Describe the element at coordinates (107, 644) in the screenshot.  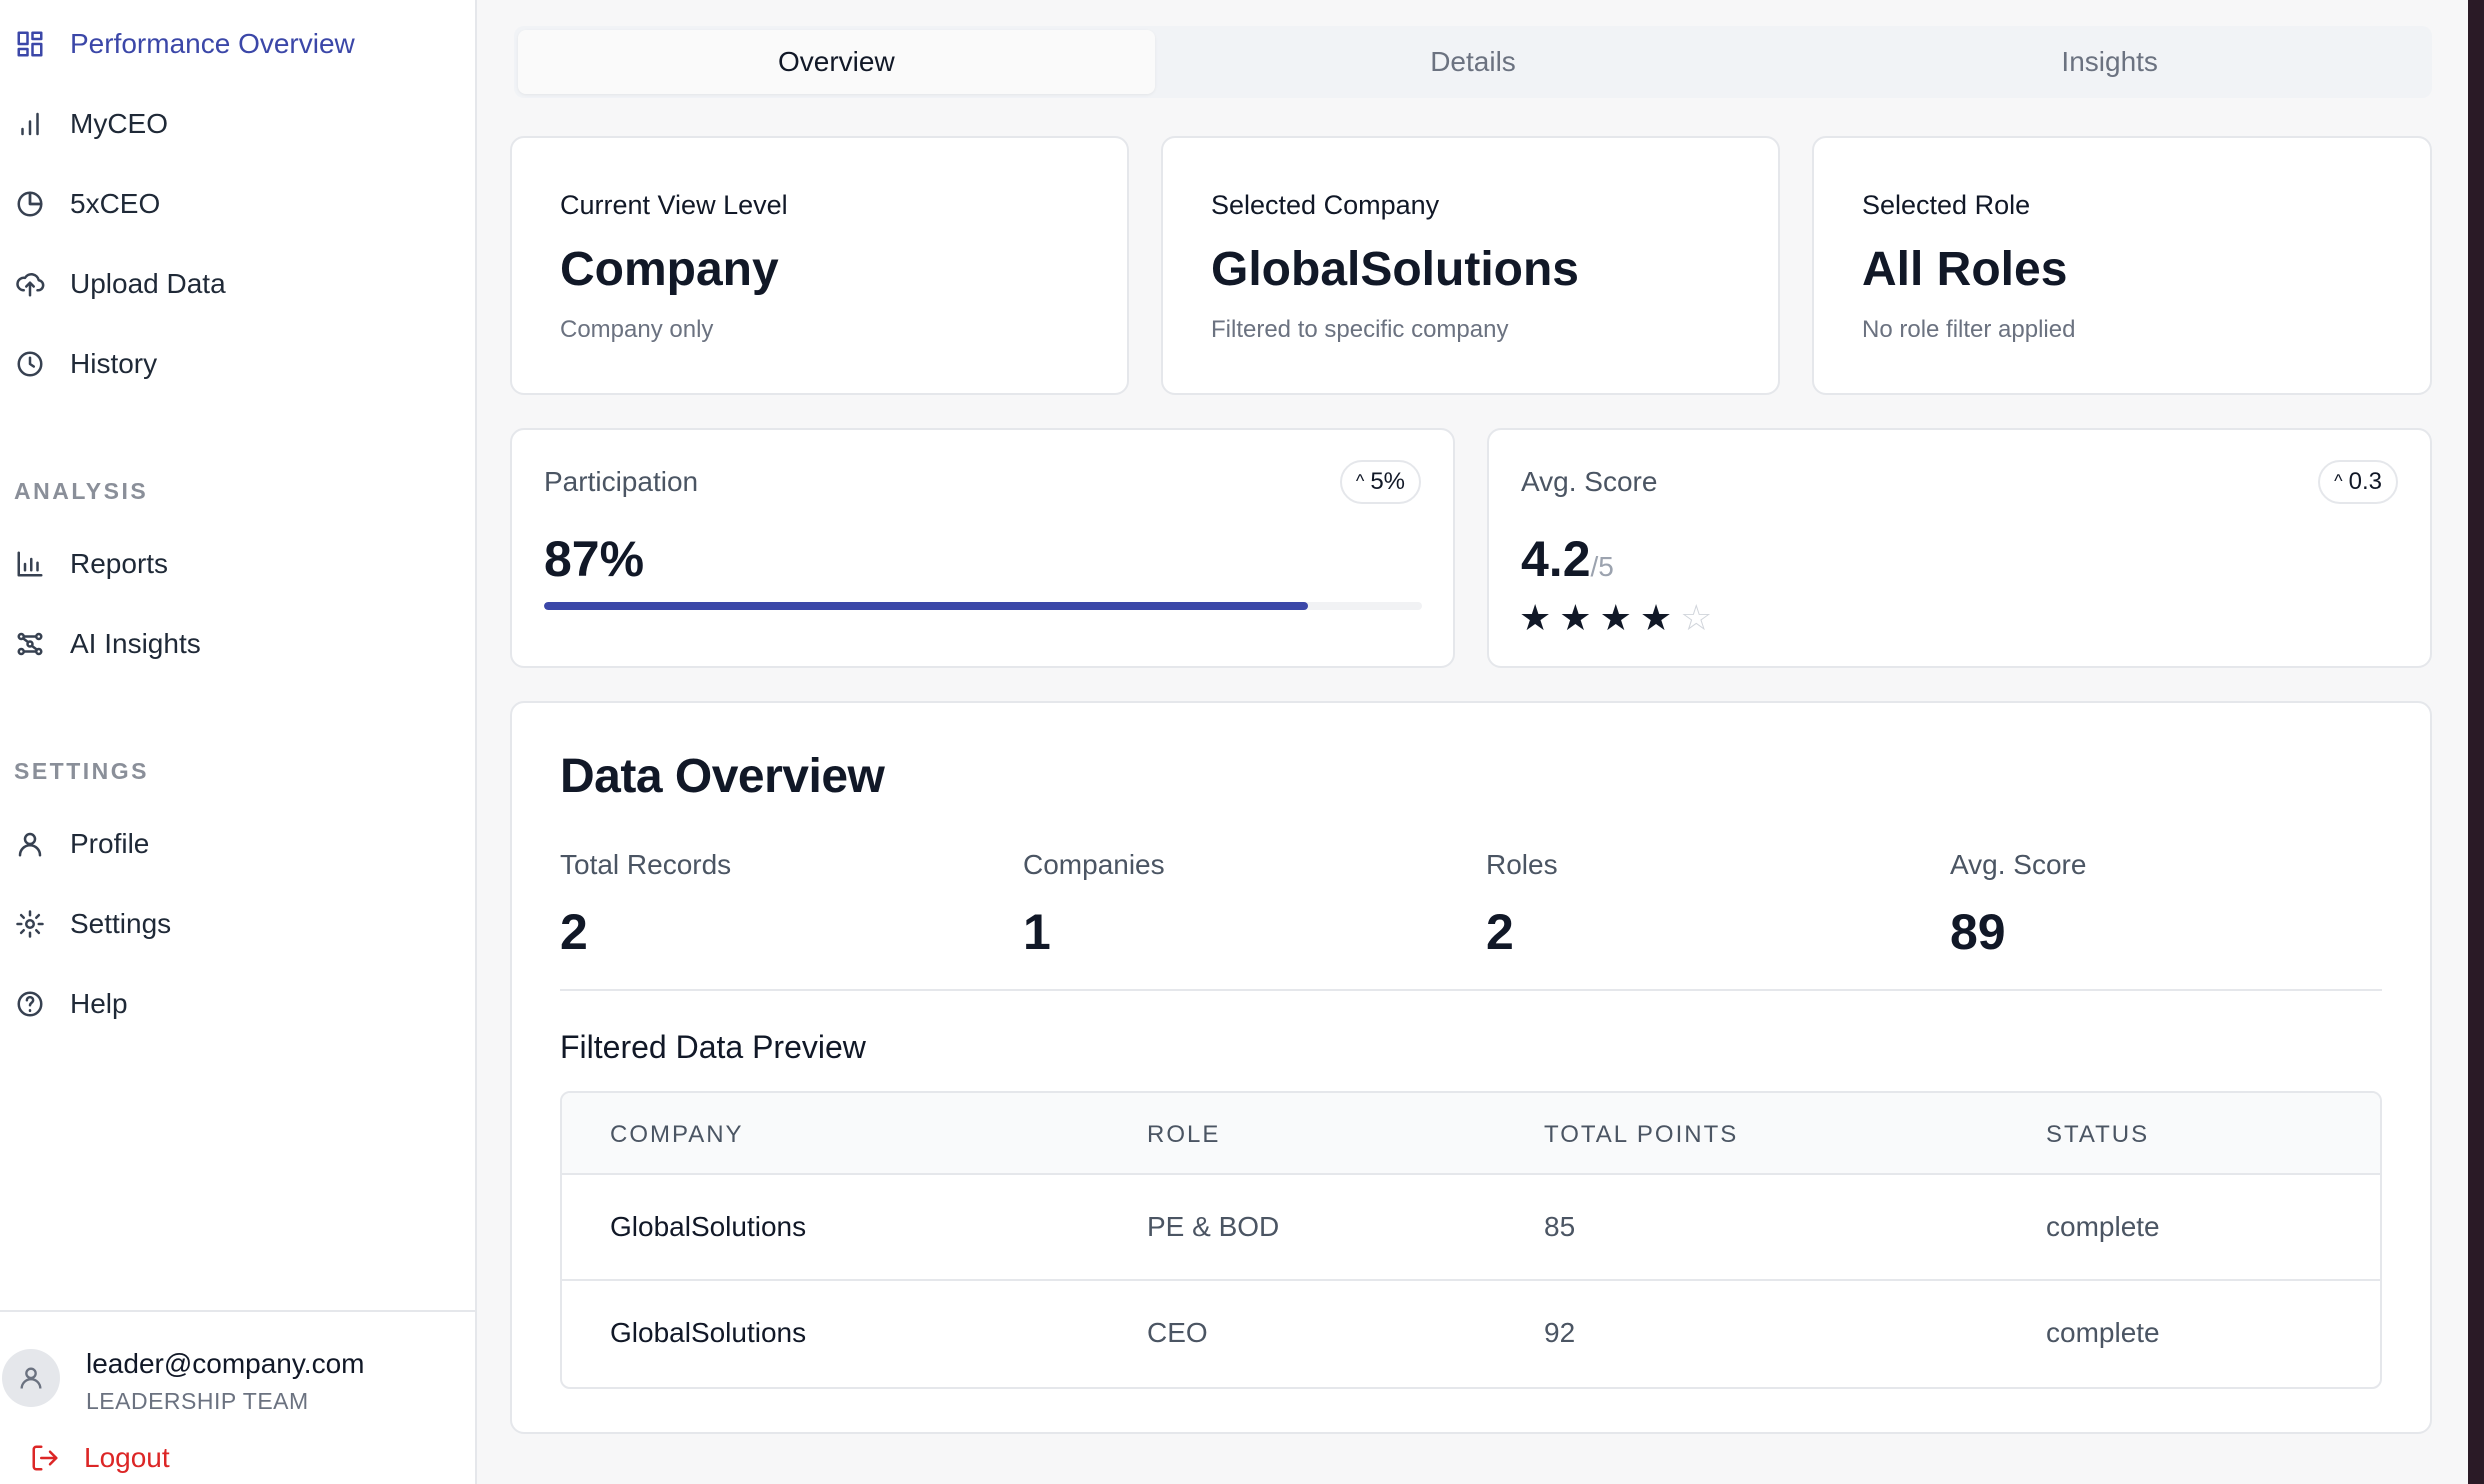
I see `nav-ai-insights: AI Insights` at that location.